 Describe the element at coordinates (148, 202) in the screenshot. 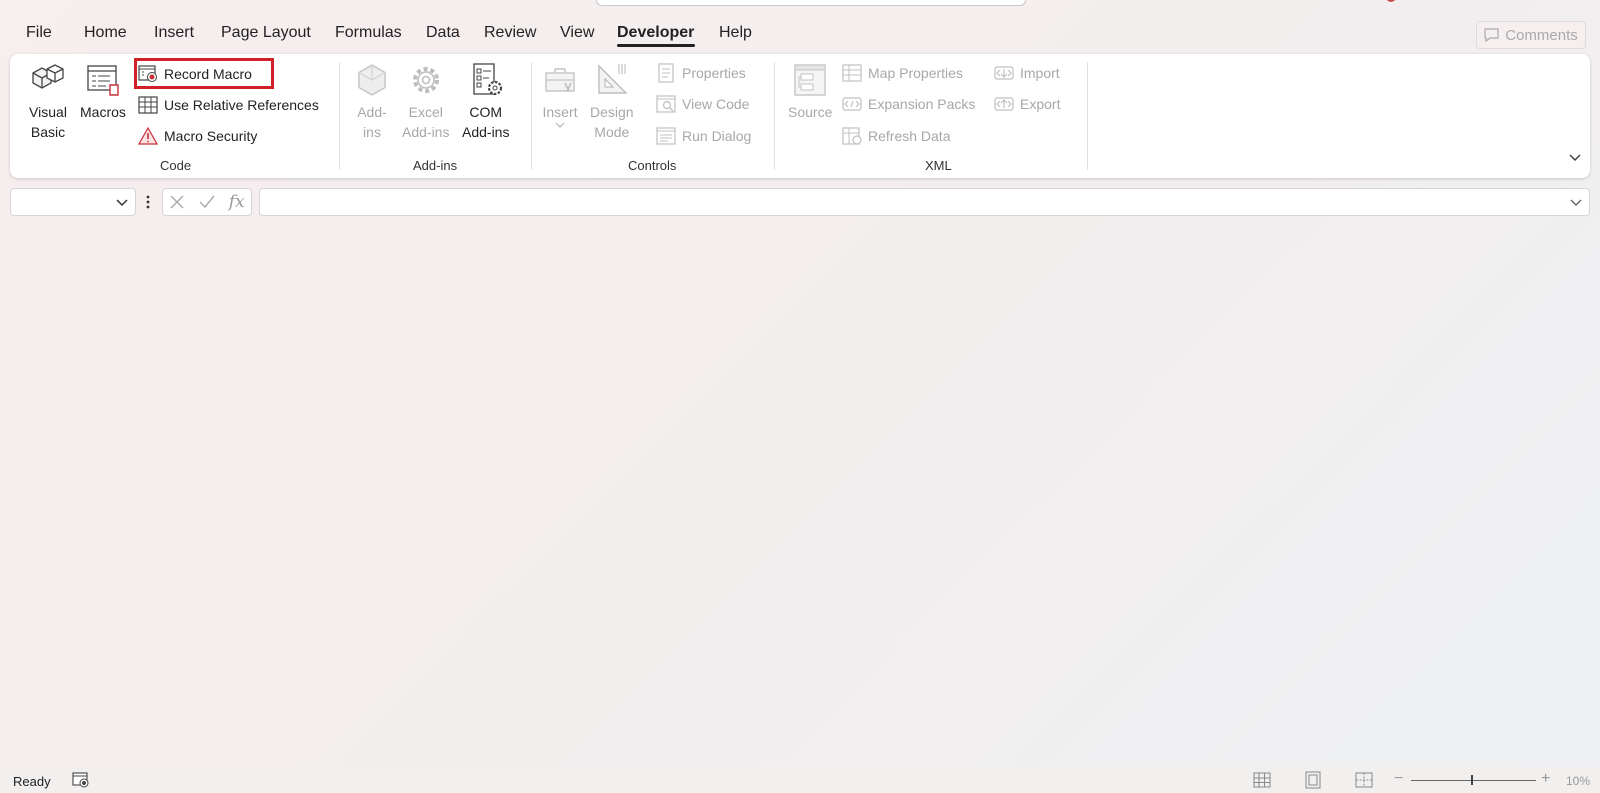

I see `more-options-icon` at that location.